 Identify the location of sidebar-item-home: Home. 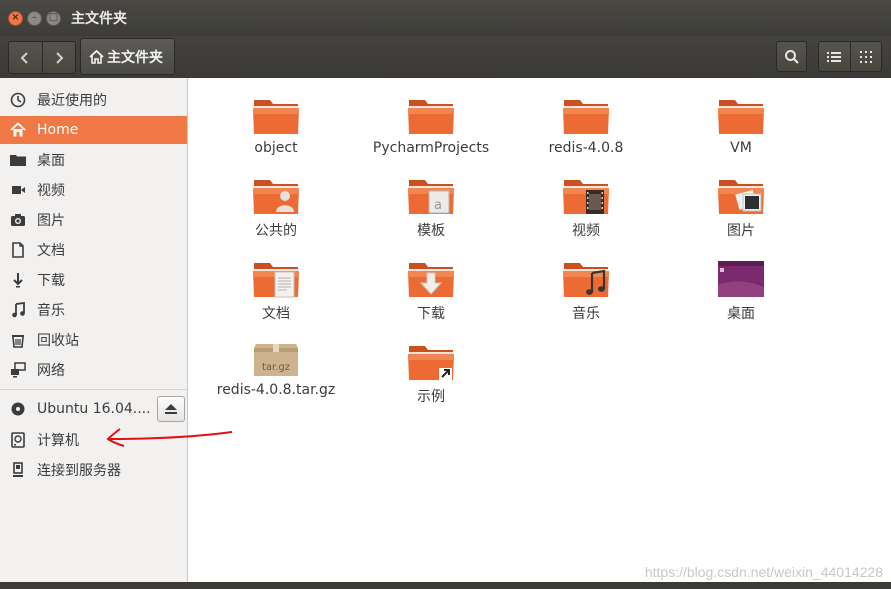
(93, 130).